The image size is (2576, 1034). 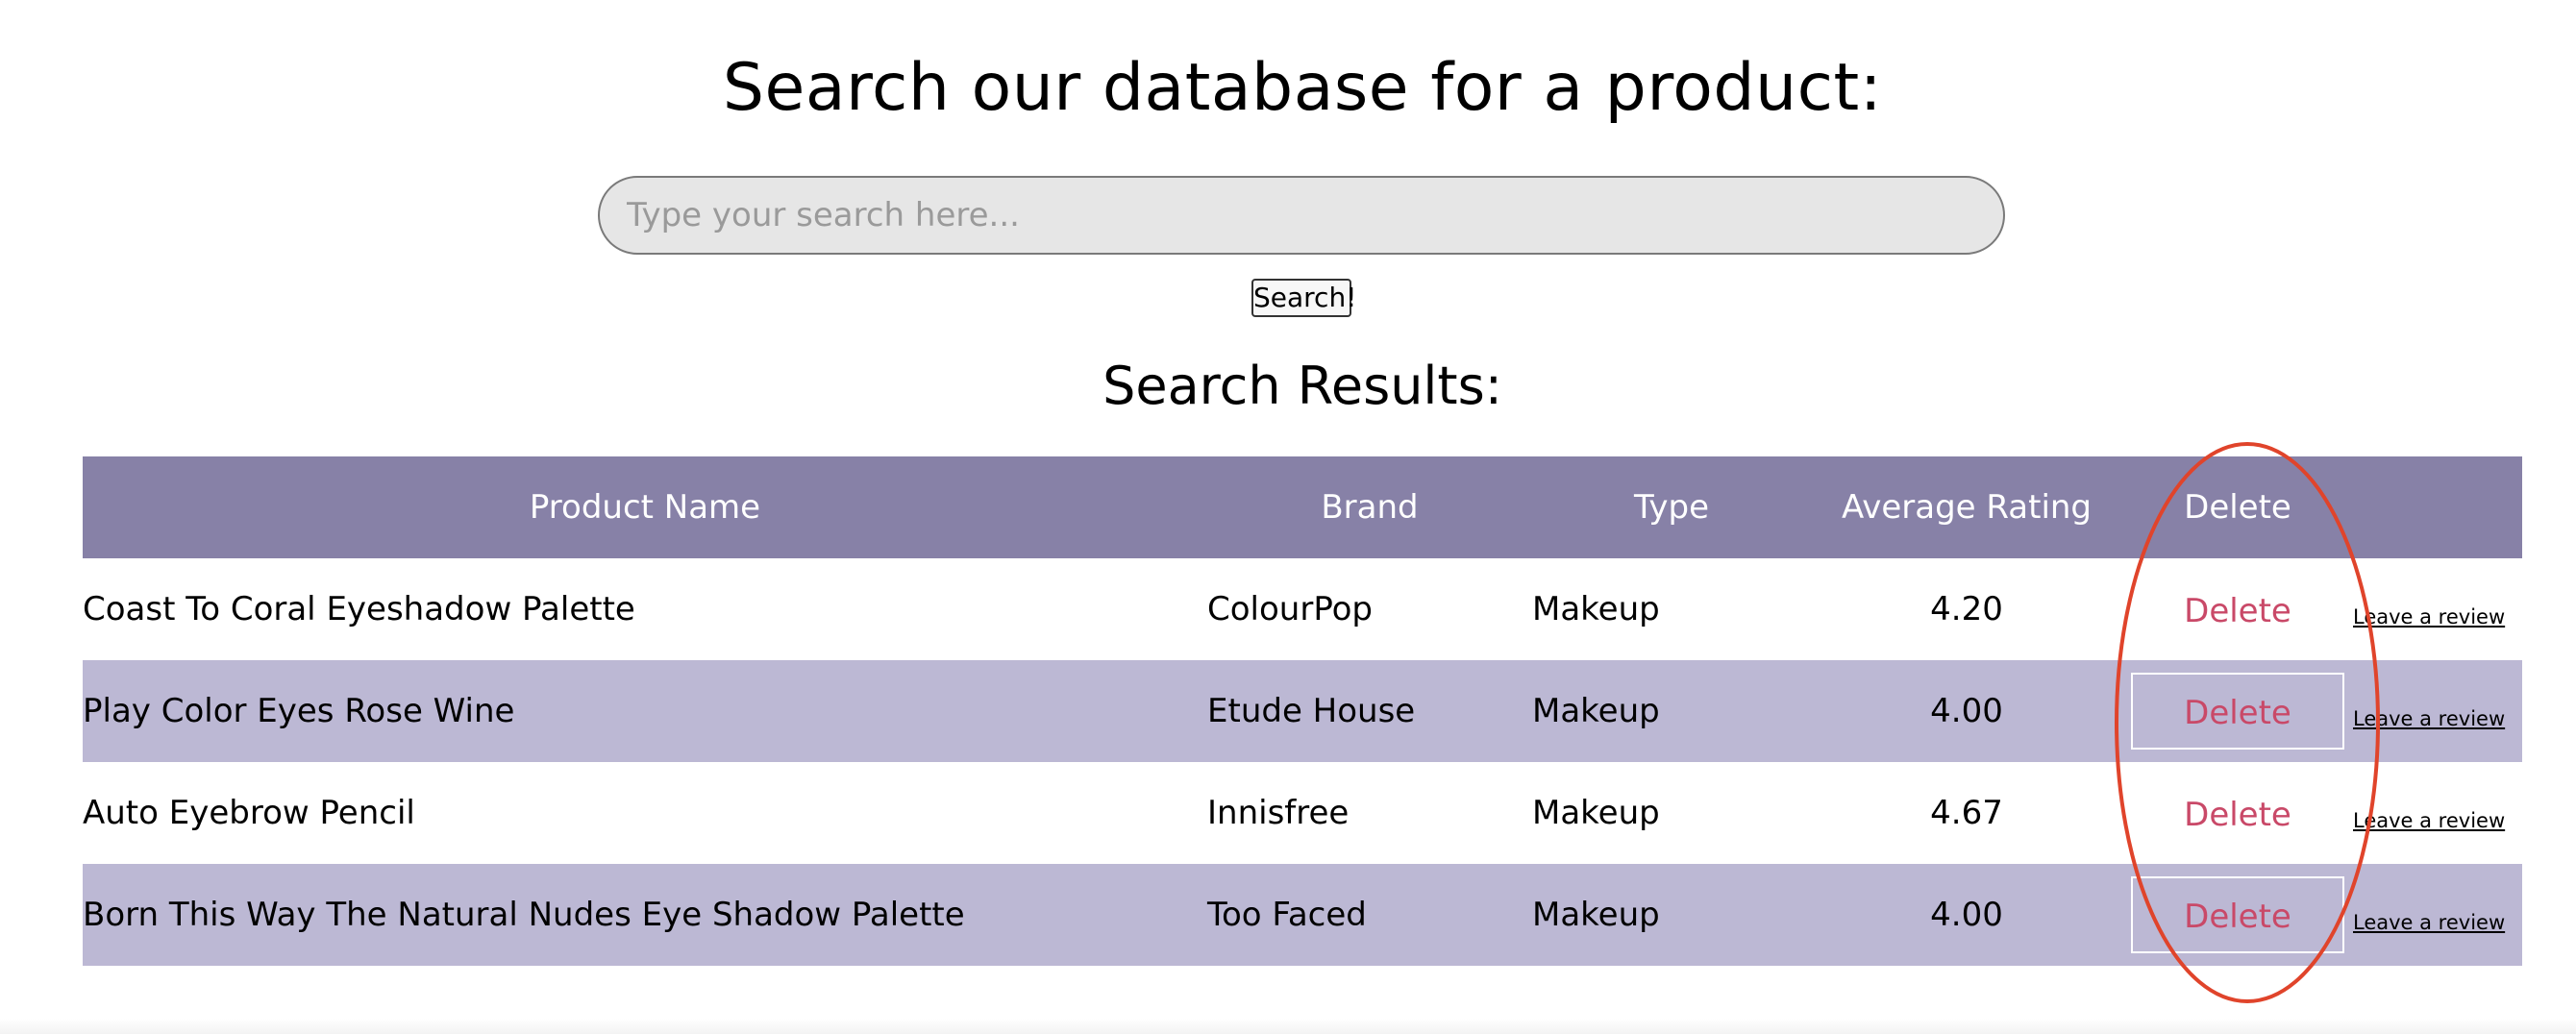 What do you see at coordinates (2238, 507) in the screenshot?
I see `column-header-delete: Delete` at bounding box center [2238, 507].